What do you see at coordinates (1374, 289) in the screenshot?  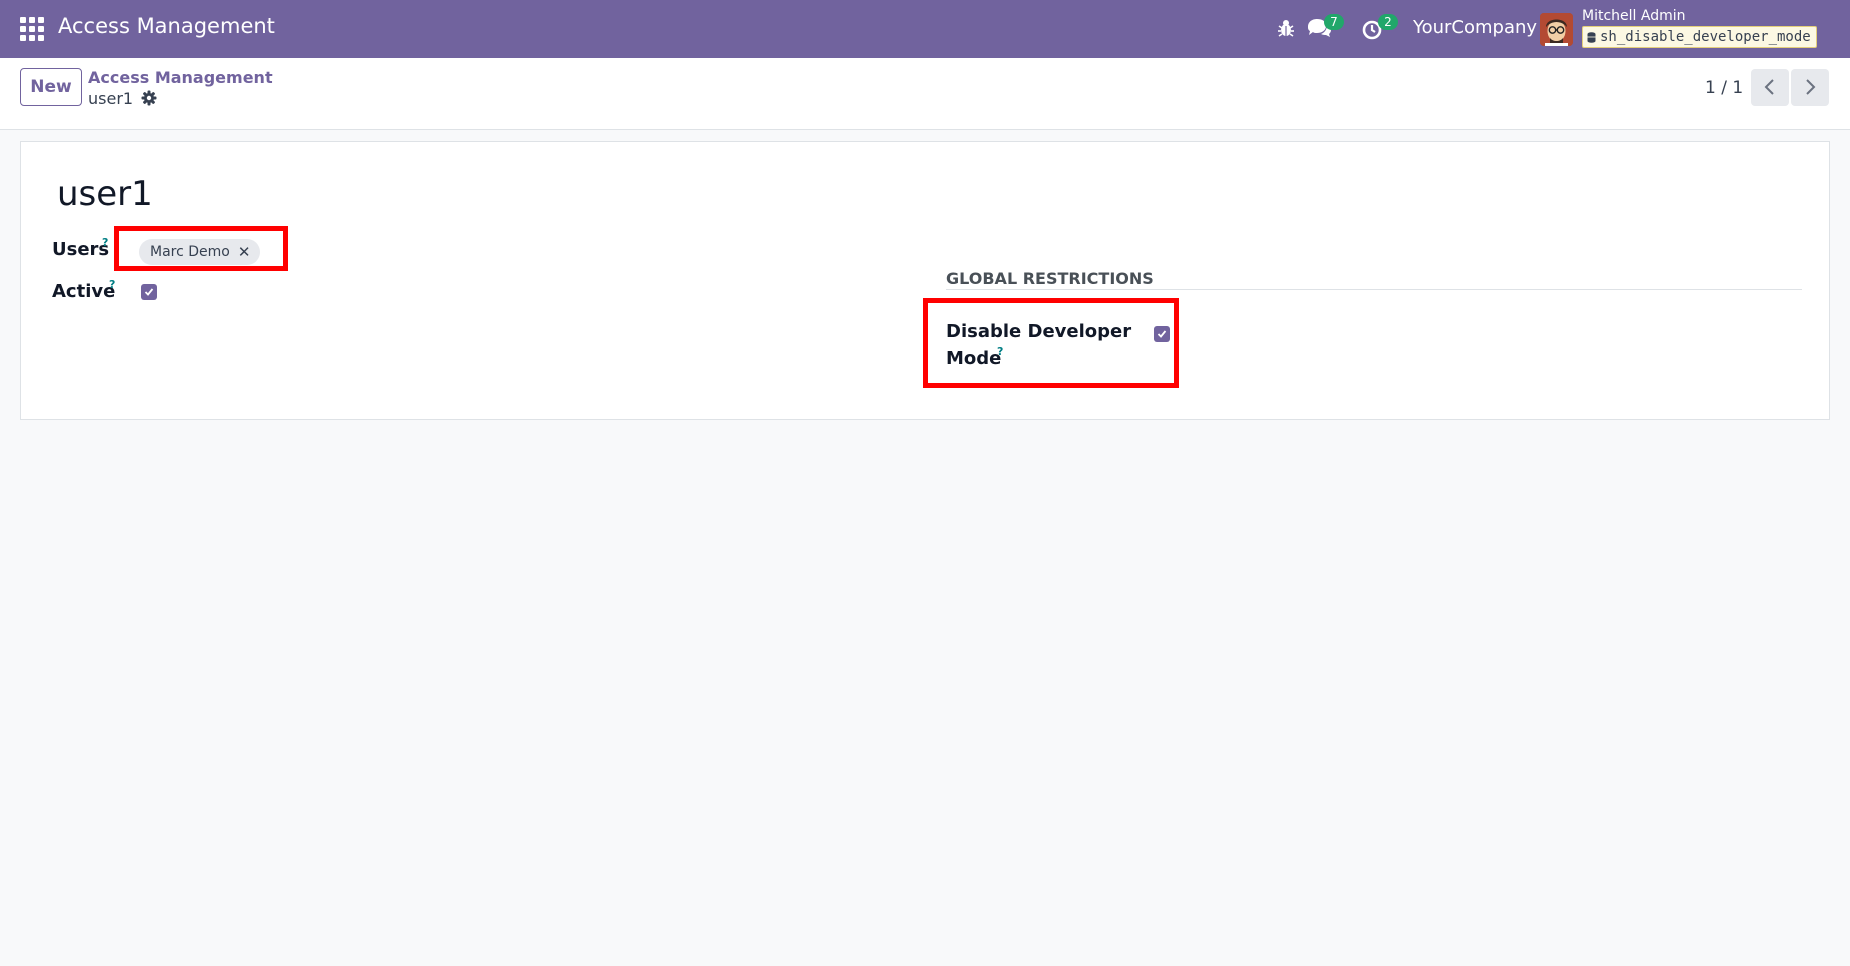 I see `section-divider` at bounding box center [1374, 289].